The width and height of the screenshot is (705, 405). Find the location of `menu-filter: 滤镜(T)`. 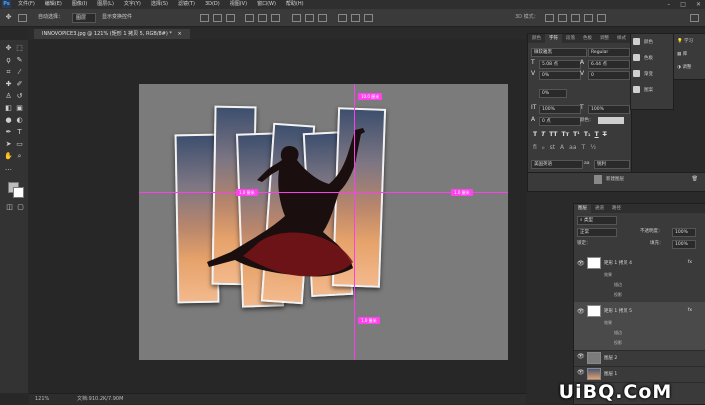

menu-filter: 滤镜(T) is located at coordinates (186, 4).